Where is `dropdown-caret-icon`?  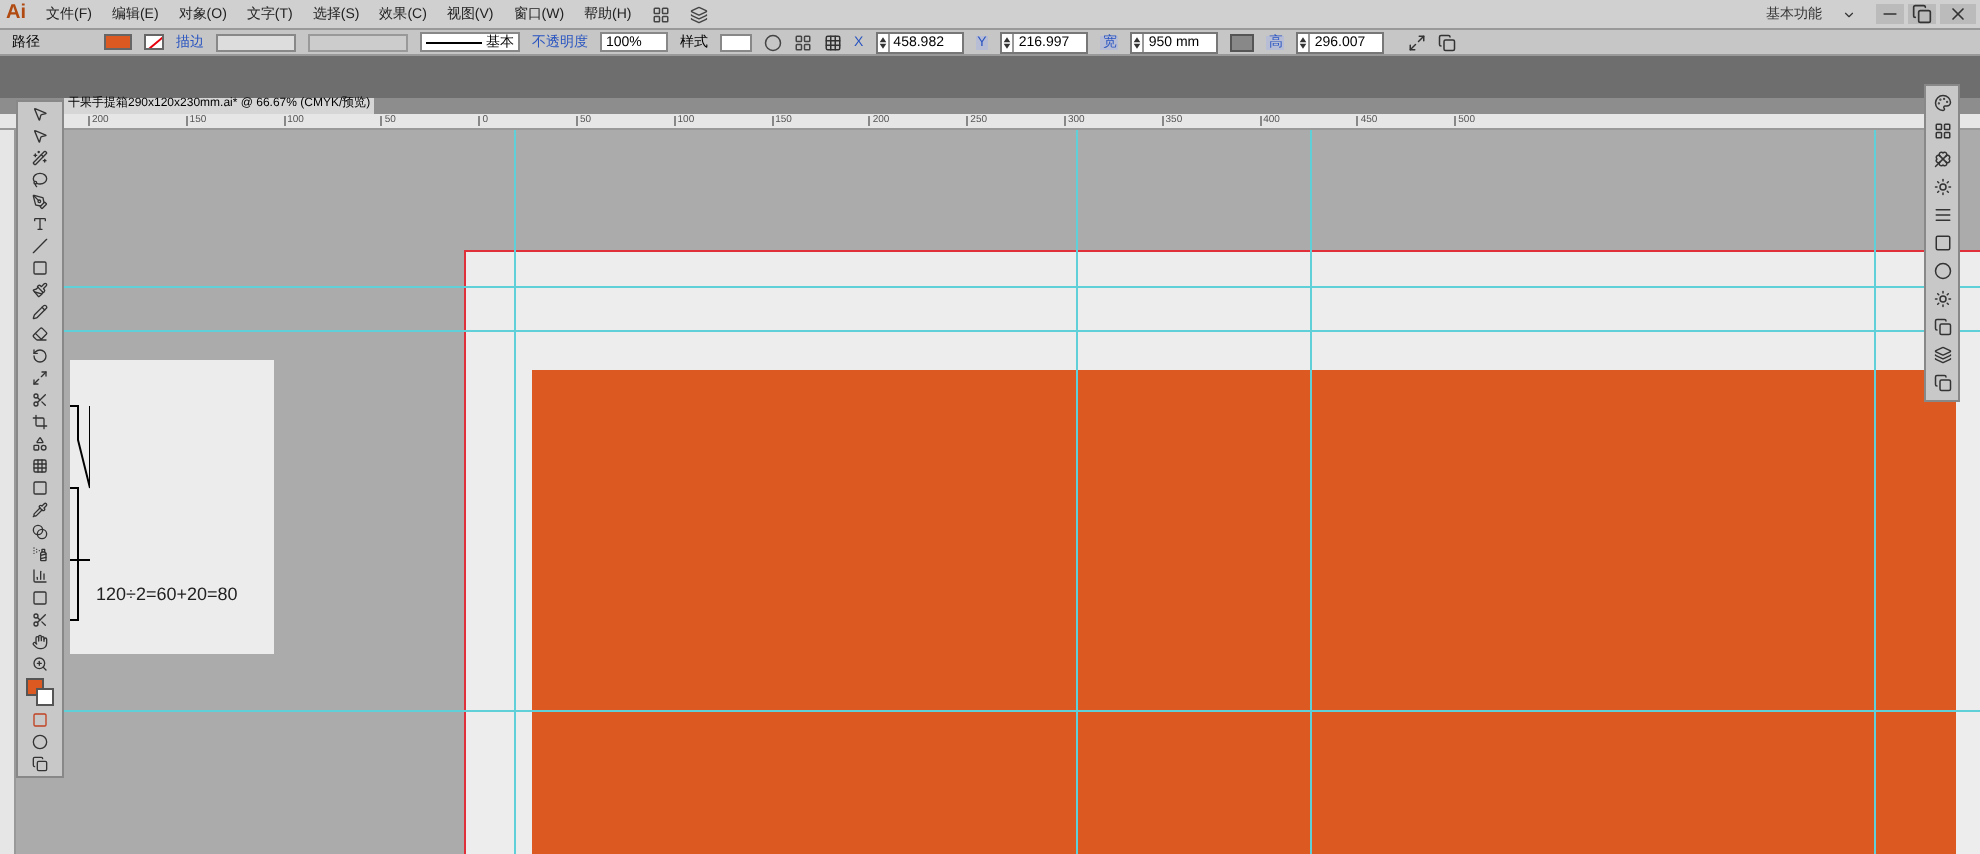 dropdown-caret-icon is located at coordinates (1849, 14).